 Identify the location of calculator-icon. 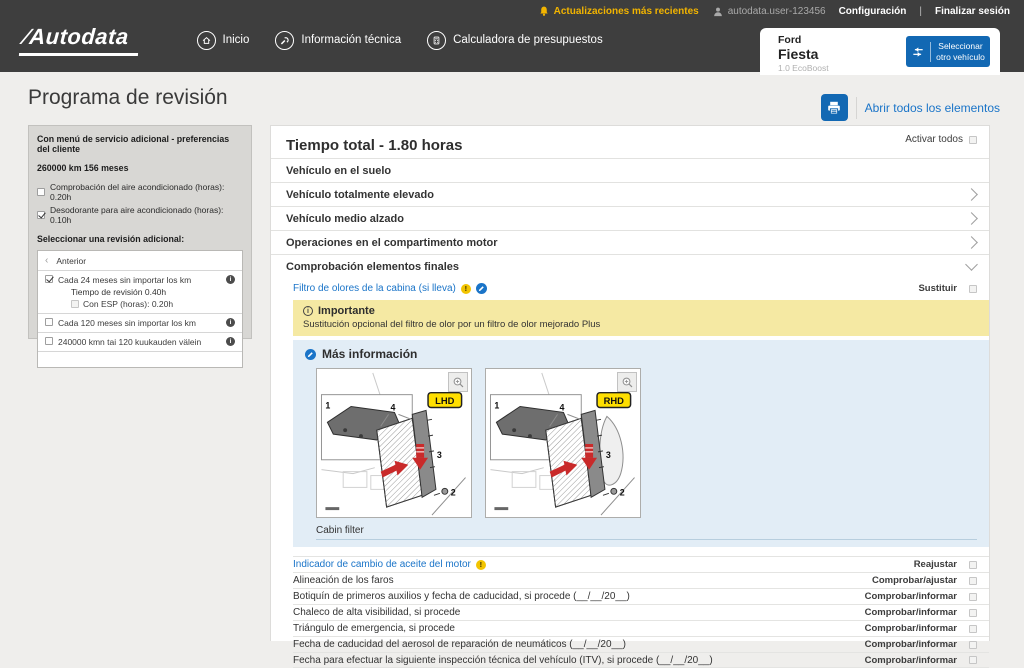
(437, 40).